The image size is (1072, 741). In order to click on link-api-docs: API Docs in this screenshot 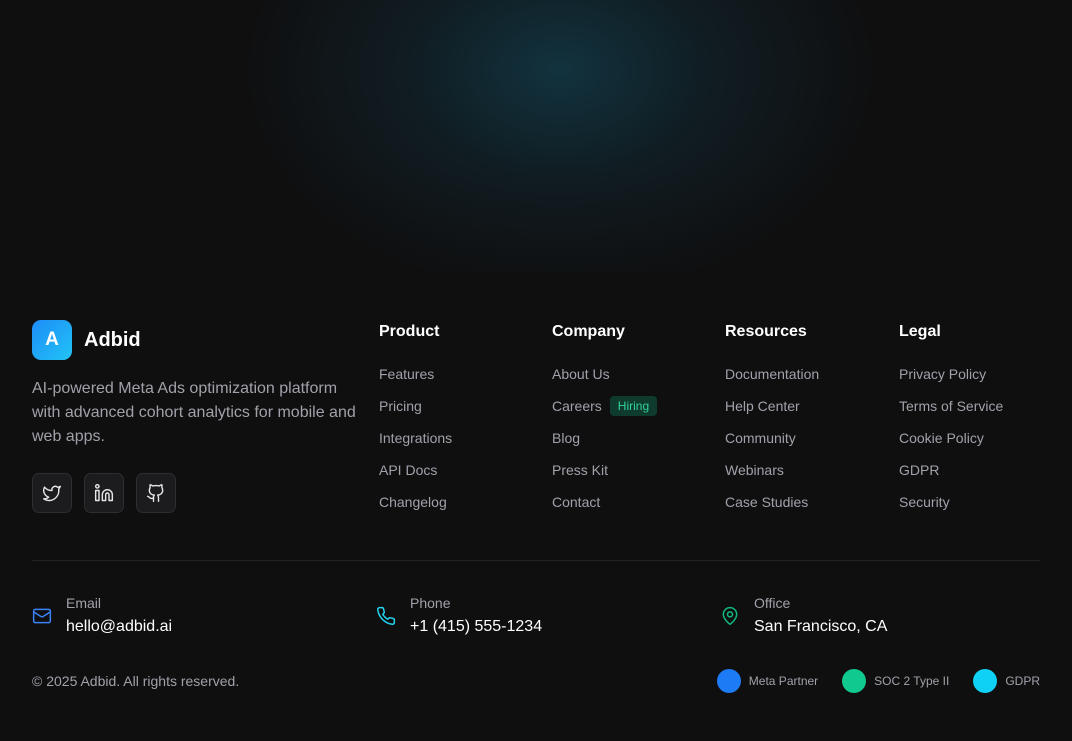, I will do `click(415, 470)`.